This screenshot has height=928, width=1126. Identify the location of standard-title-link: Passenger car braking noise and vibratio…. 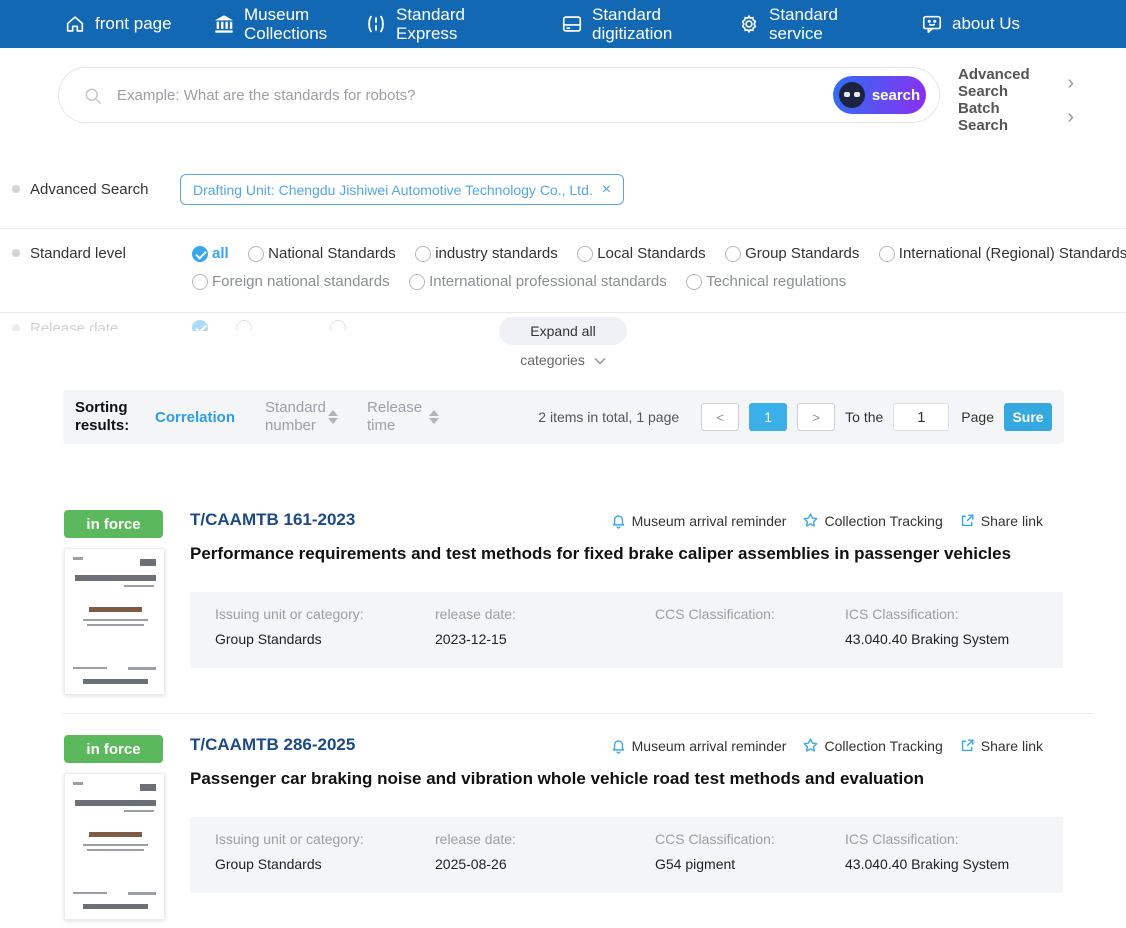
(626, 779).